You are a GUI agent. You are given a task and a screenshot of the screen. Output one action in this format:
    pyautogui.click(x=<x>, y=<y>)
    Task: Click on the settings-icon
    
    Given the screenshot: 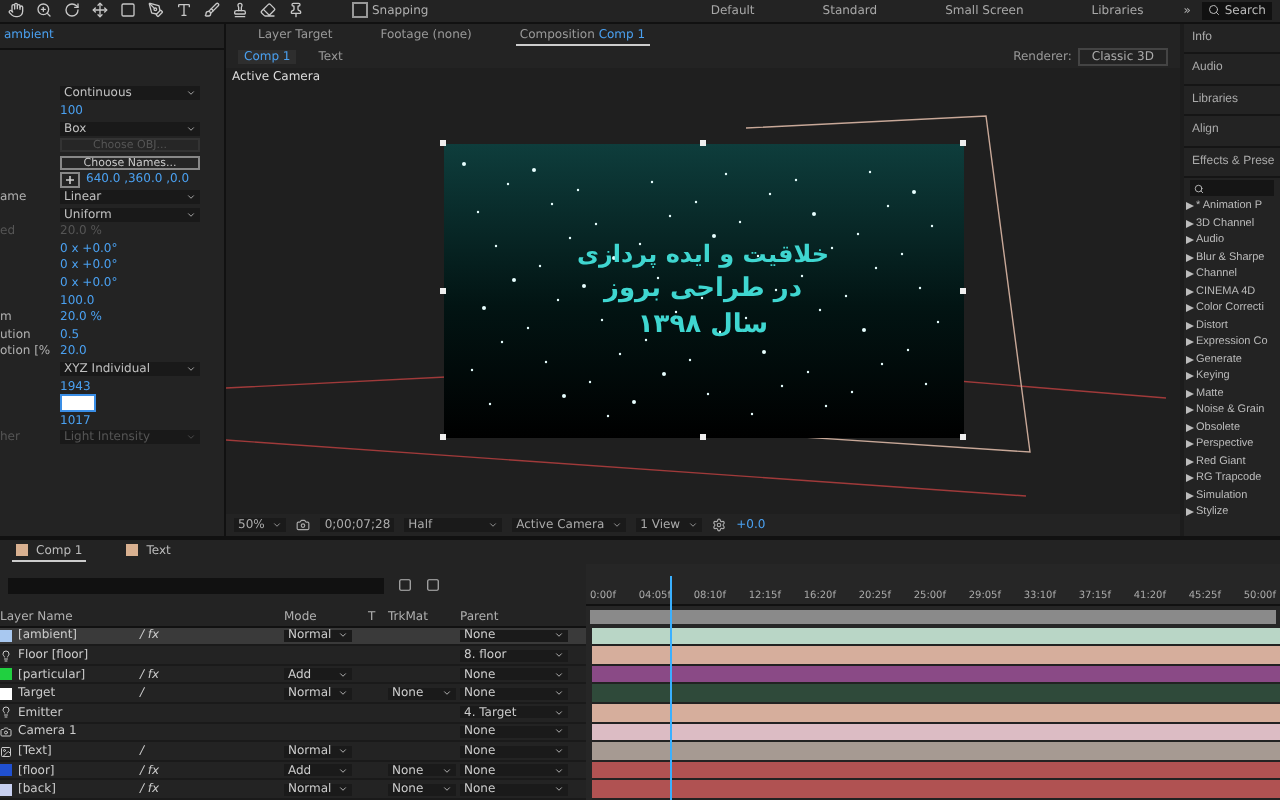 What is the action you would take?
    pyautogui.click(x=719, y=524)
    